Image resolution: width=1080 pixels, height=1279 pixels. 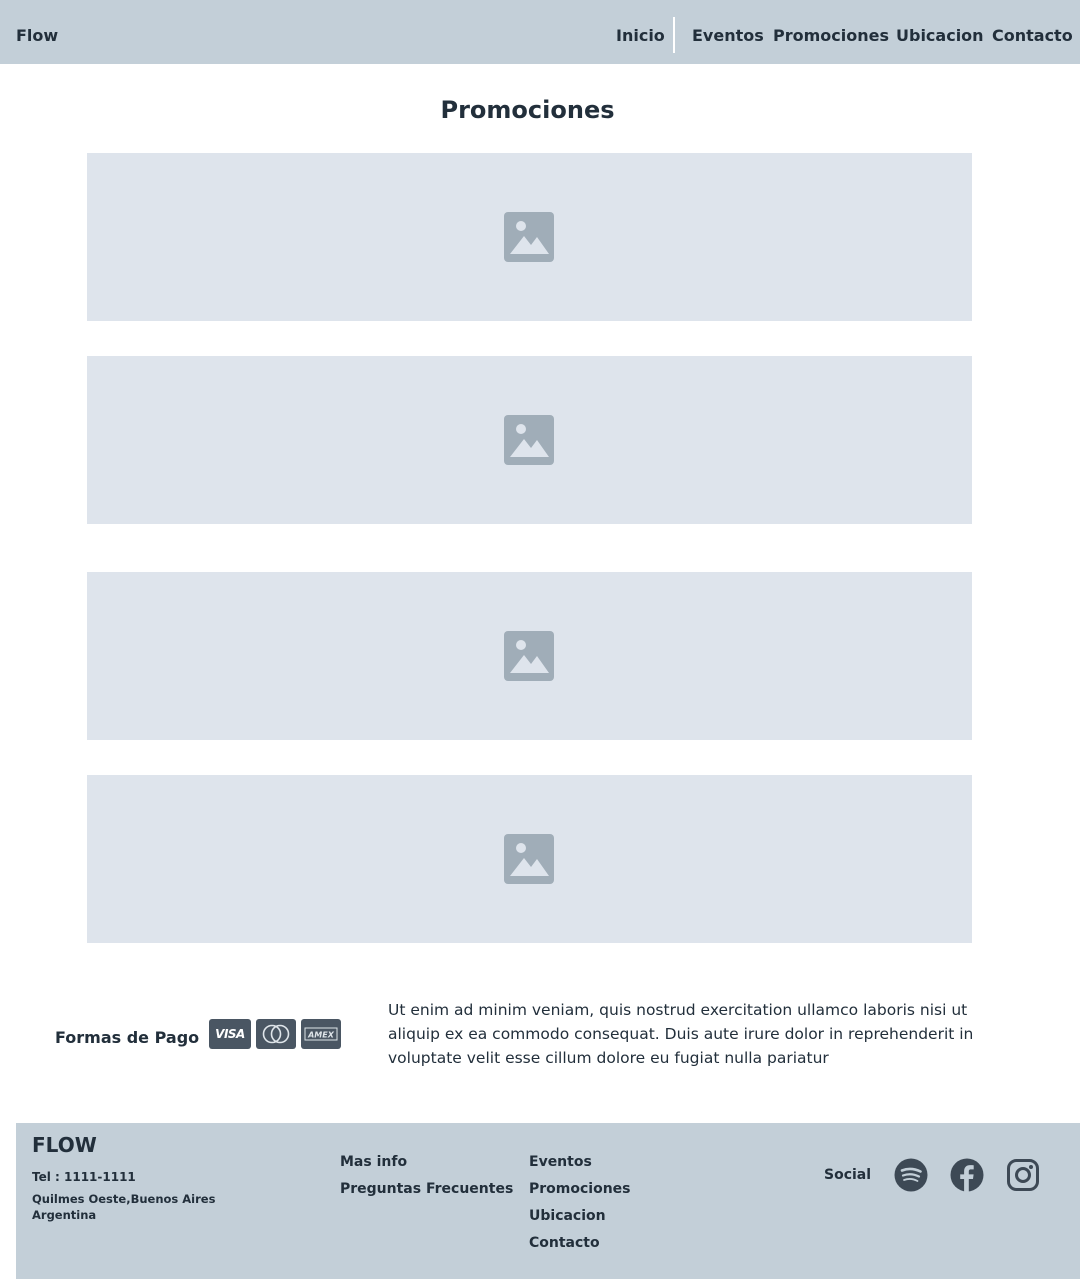 What do you see at coordinates (127, 1037) in the screenshot?
I see `payment-methods-label: Formas de Pago` at bounding box center [127, 1037].